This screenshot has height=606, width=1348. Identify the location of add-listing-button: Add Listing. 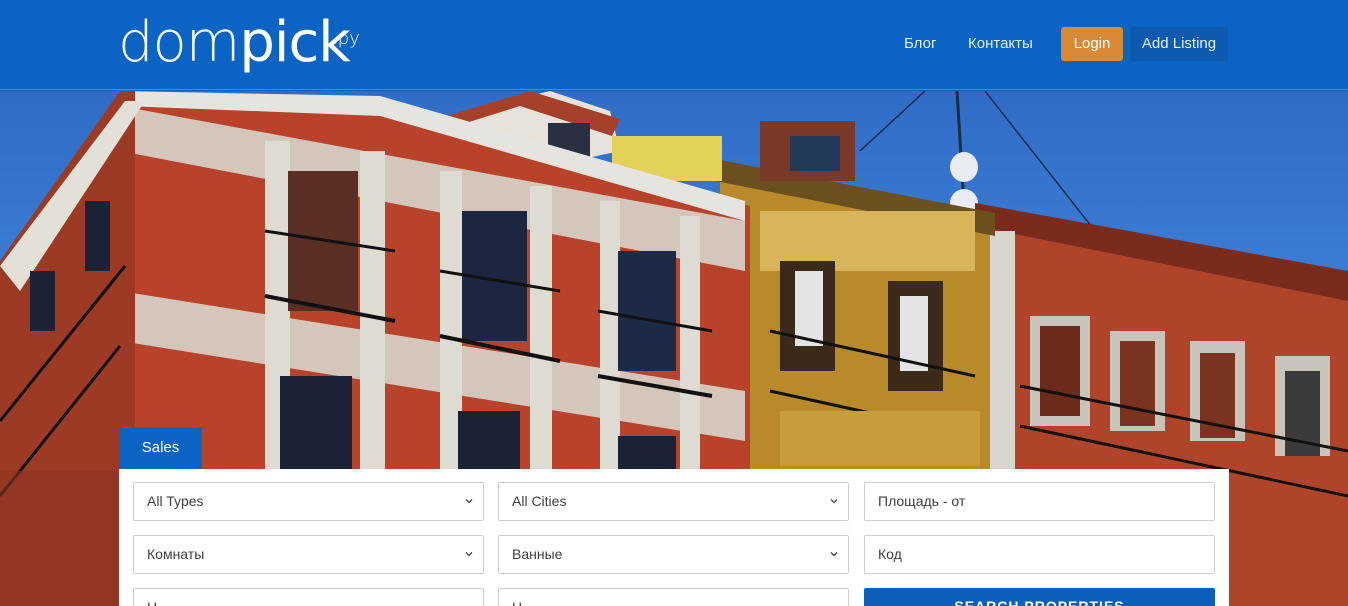
(1179, 44).